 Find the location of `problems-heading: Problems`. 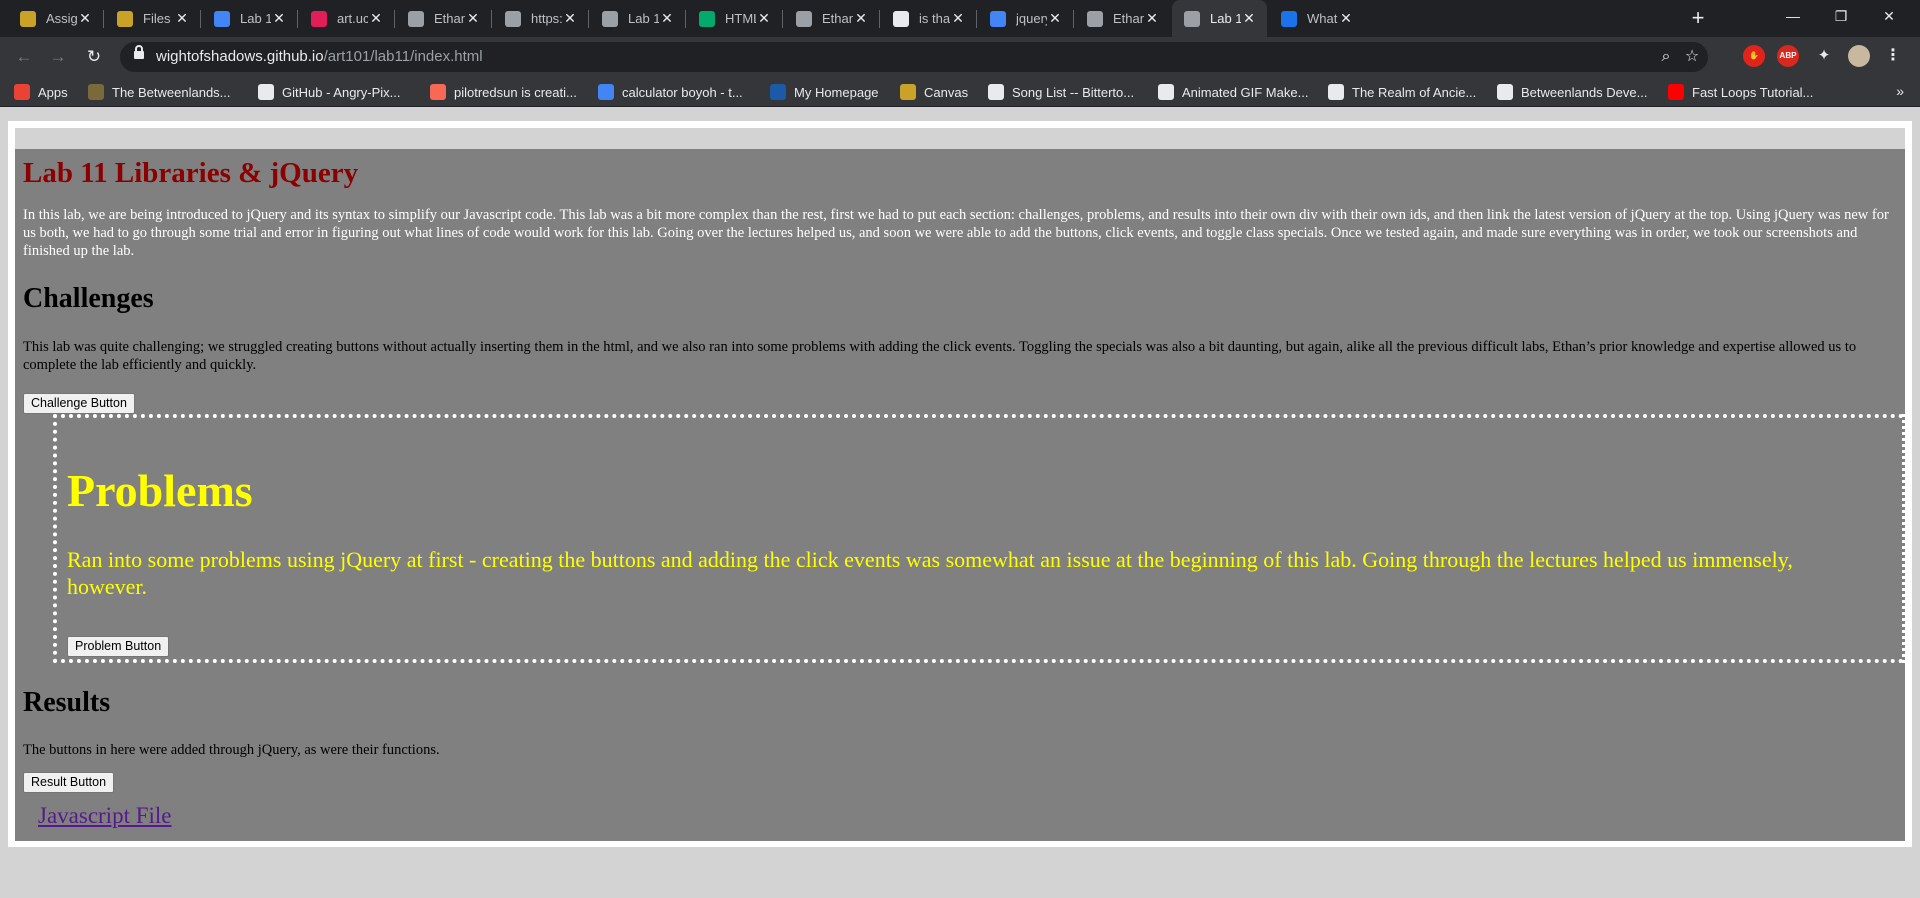

problems-heading: Problems is located at coordinates (160, 490).